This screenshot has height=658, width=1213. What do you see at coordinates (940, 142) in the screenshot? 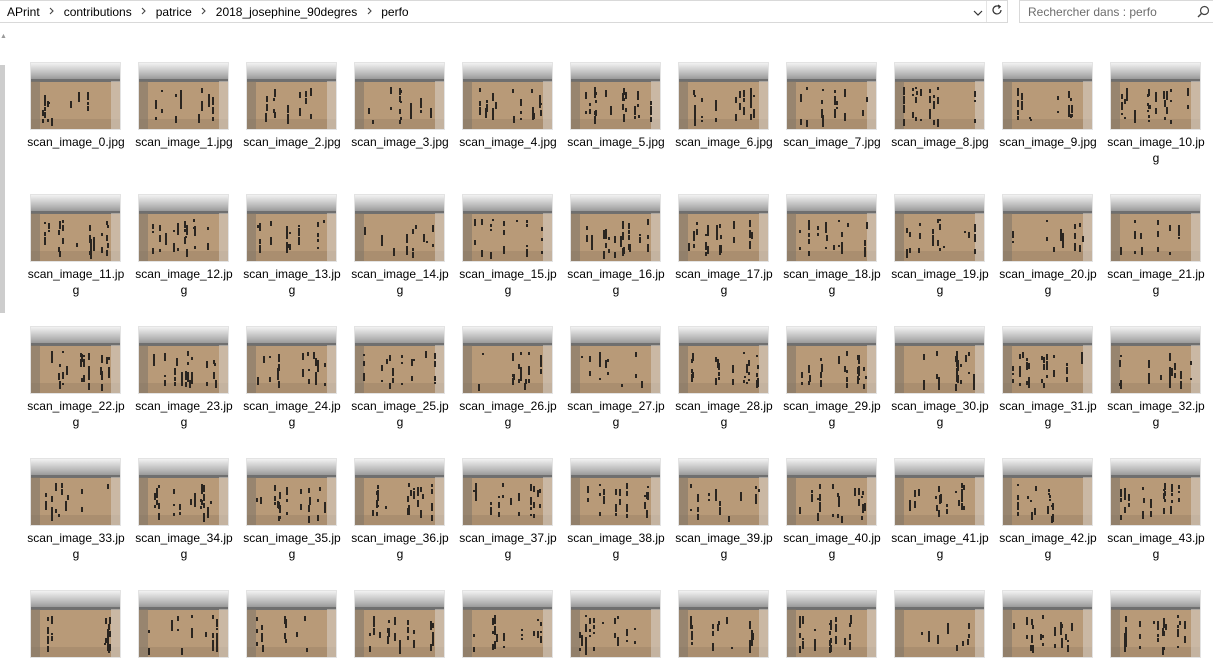
I see `file-name: scan_image_8.jpg` at bounding box center [940, 142].